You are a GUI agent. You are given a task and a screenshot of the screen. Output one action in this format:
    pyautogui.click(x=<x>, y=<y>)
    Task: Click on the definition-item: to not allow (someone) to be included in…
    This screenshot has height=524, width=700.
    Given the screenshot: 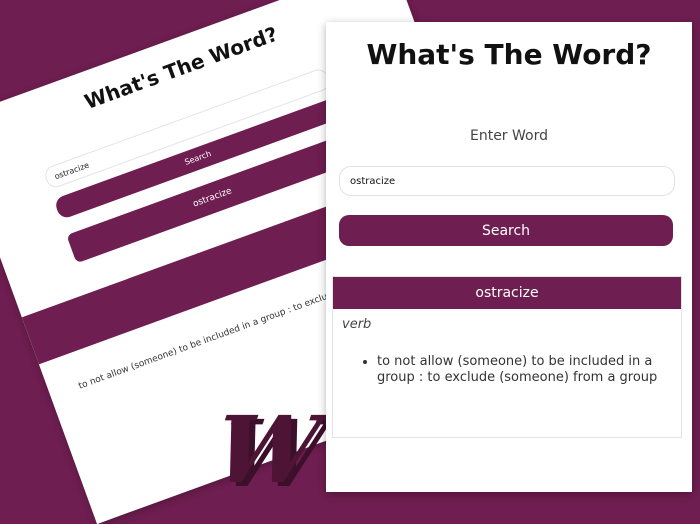 What is the action you would take?
    pyautogui.click(x=518, y=370)
    